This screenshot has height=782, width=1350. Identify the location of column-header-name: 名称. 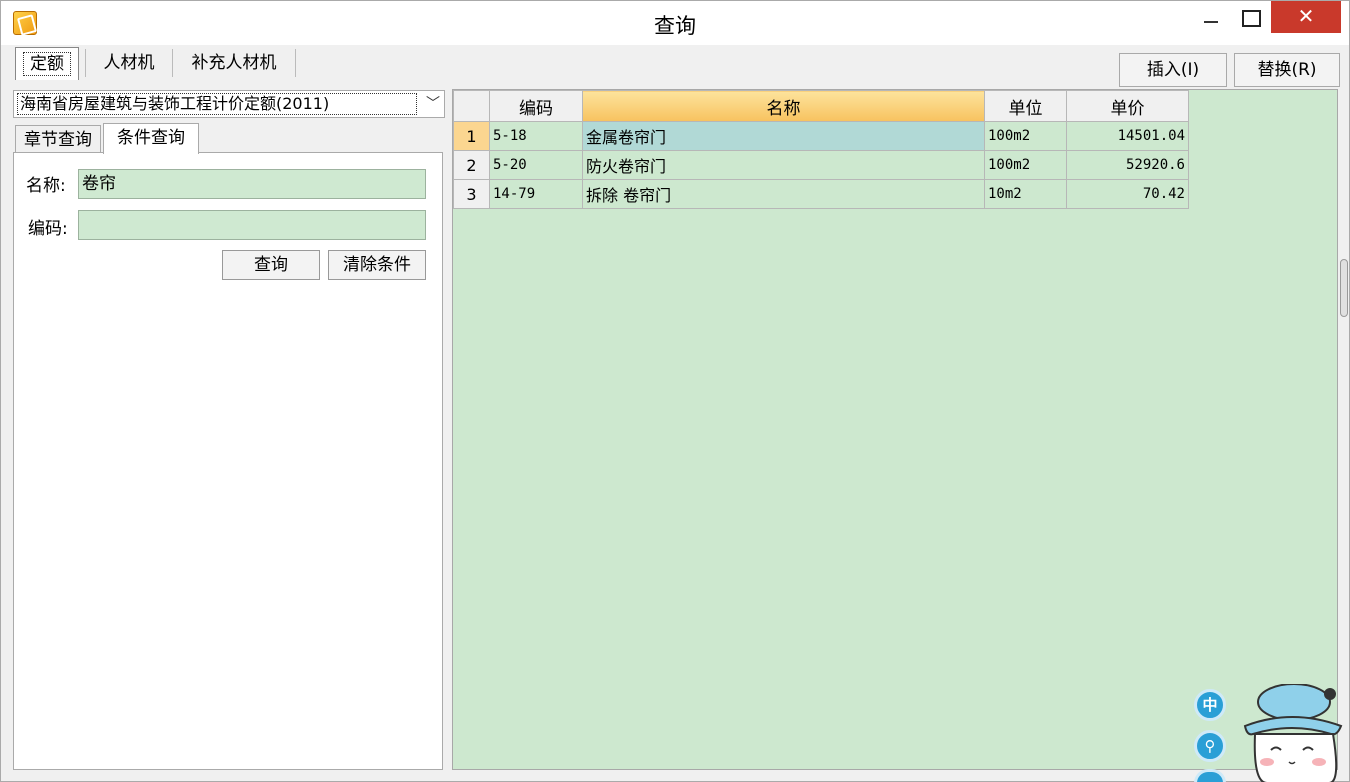
(783, 106).